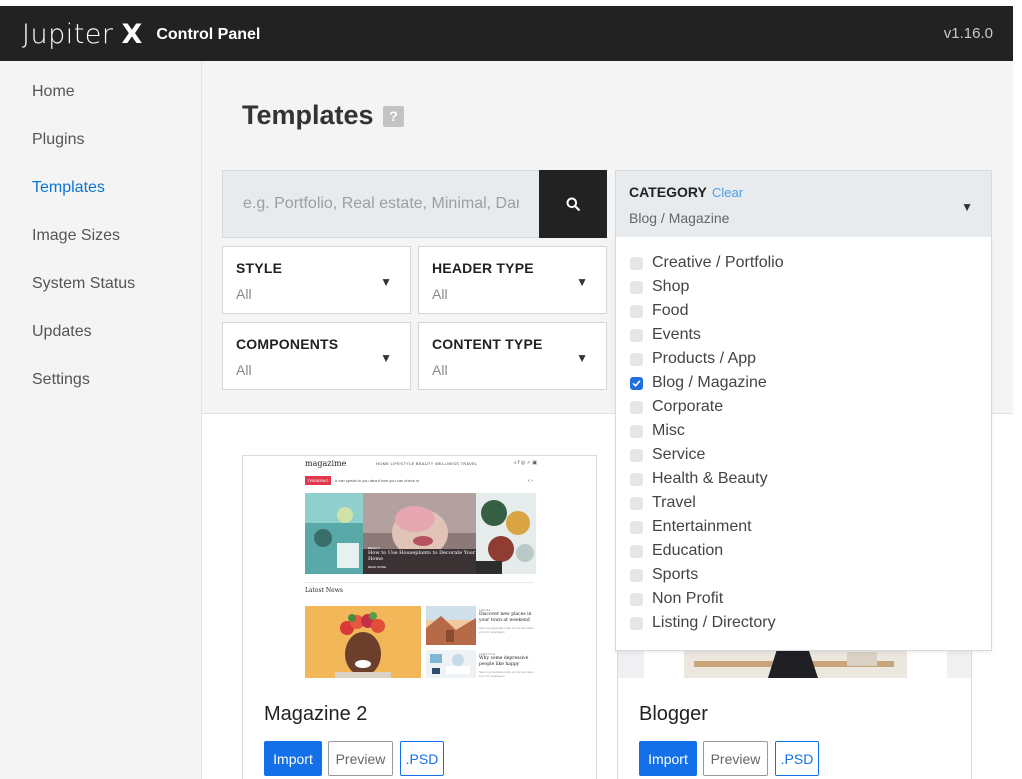 The image size is (1022, 779). I want to click on category-option: Health & Beauty, so click(699, 479).